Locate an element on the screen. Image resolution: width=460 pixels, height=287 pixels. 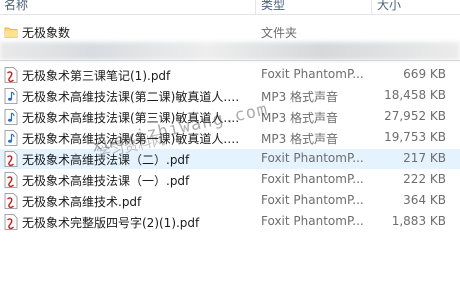
folder-name: 无极象数 is located at coordinates (46, 33).